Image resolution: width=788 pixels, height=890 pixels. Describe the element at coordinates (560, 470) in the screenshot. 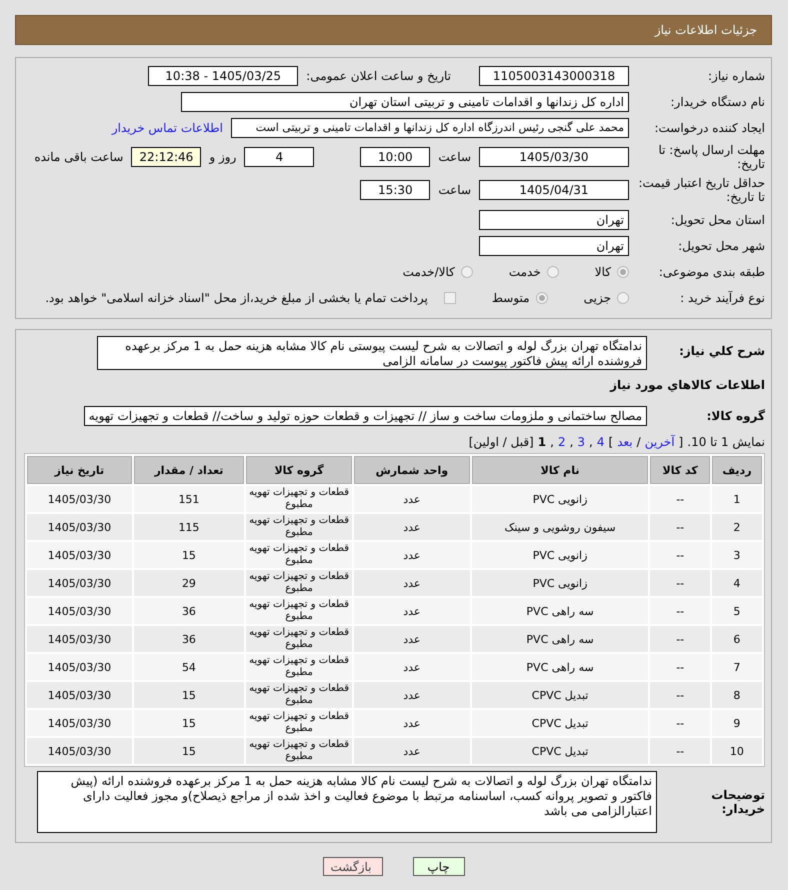

I see `column-header: نام کالا` at that location.